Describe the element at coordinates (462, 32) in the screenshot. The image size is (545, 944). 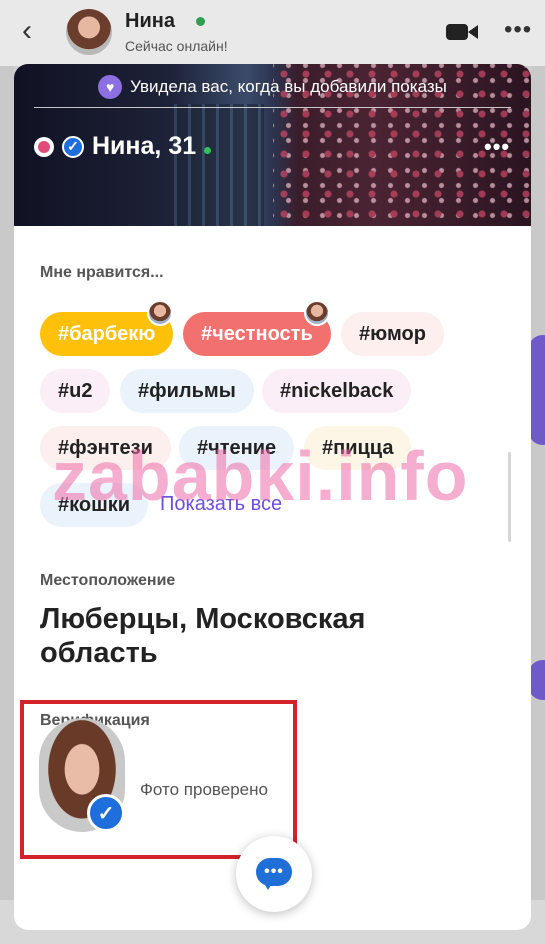
I see `video-camera-icon` at that location.